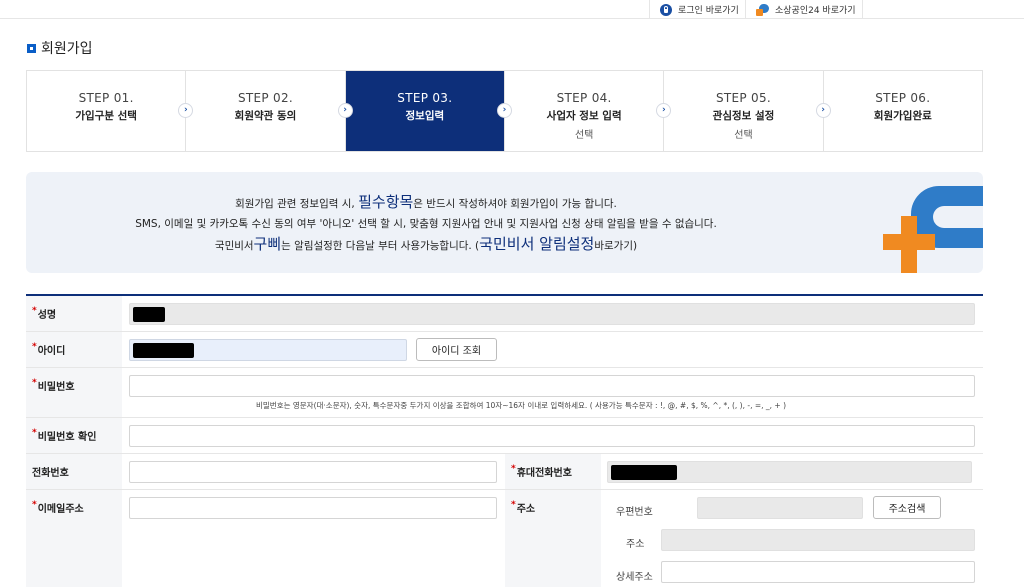 This screenshot has height=587, width=1024. I want to click on id-field, so click(268, 350).